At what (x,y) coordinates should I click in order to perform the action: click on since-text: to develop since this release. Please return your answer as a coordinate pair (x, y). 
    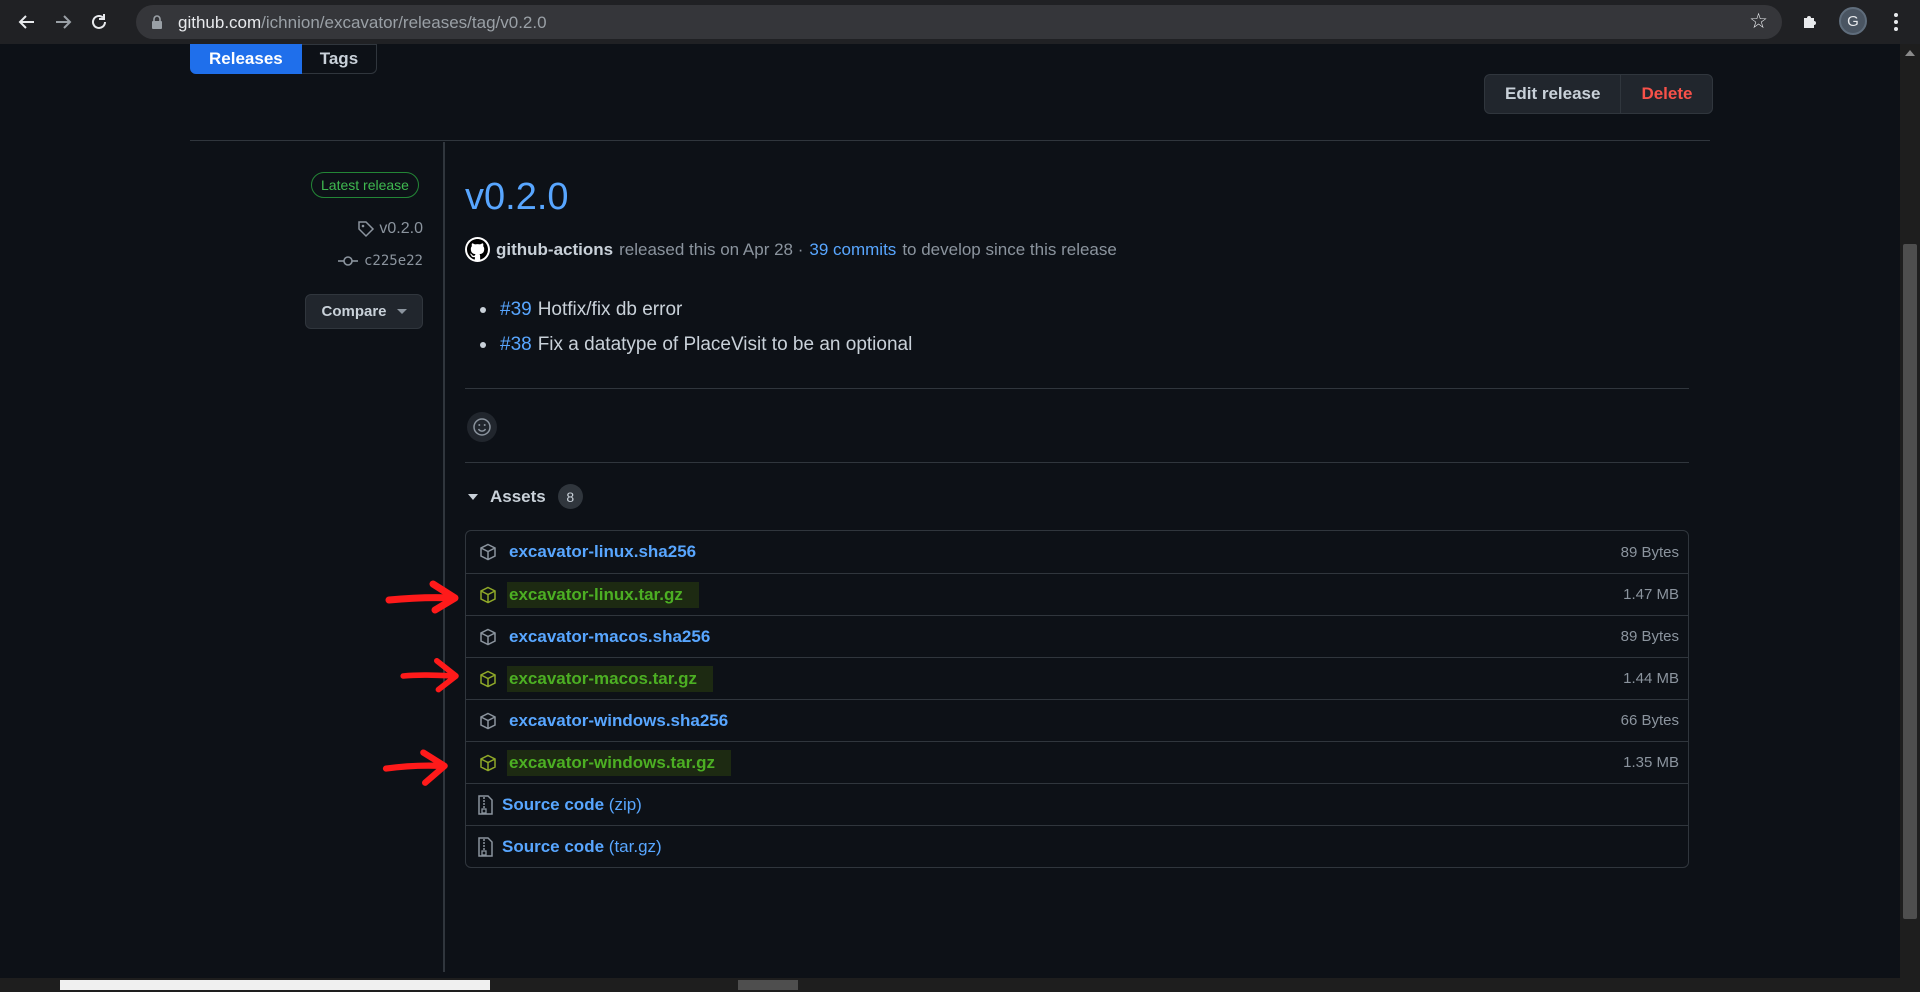
    Looking at the image, I should click on (1009, 249).